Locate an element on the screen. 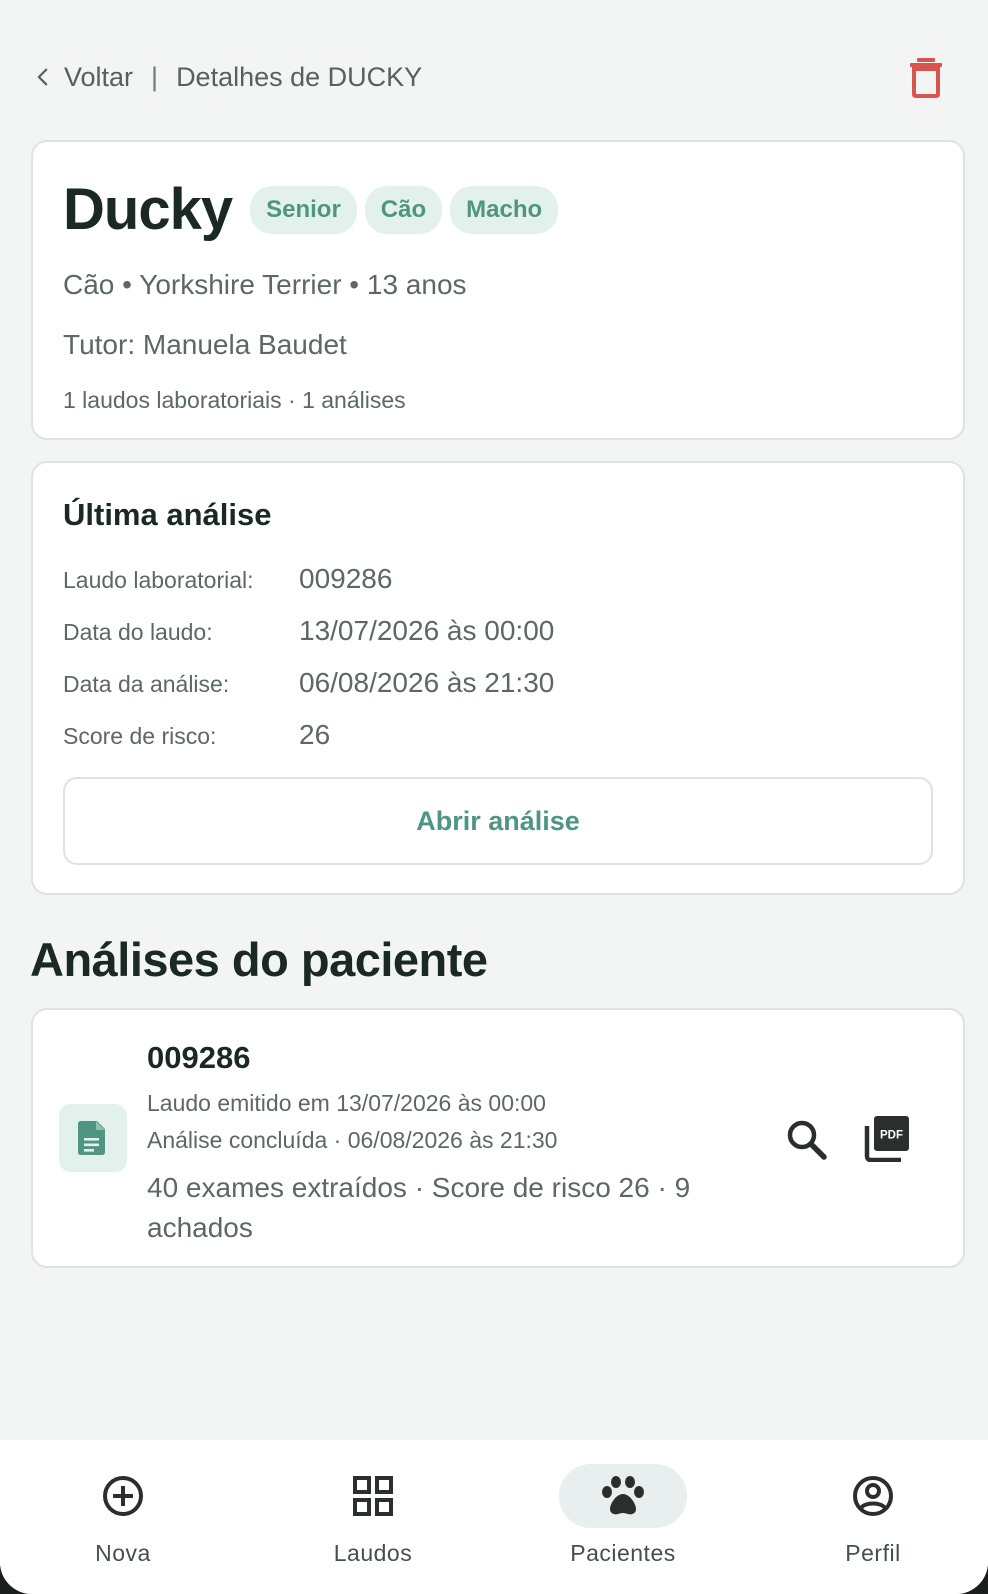 This screenshot has height=1594, width=988. back-button: Voltar is located at coordinates (82, 77).